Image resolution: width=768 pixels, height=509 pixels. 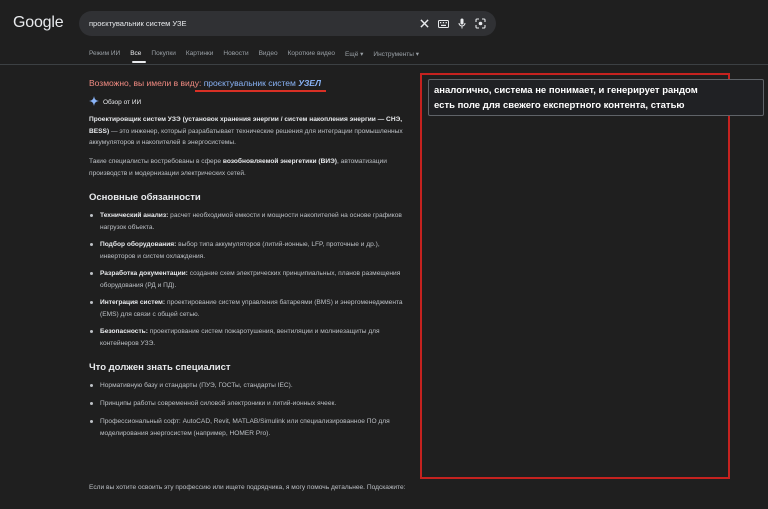 What do you see at coordinates (235, 54) in the screenshot?
I see `tab-news: Новости` at bounding box center [235, 54].